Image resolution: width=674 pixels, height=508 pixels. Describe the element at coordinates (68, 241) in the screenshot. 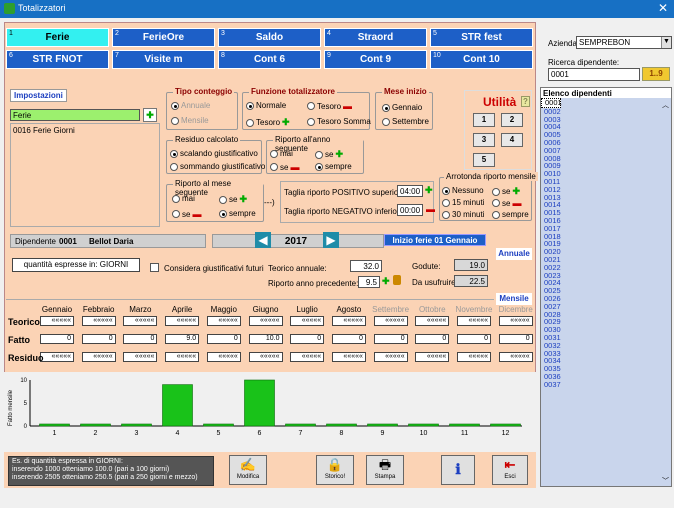

I see `dipendente-code: 0001` at that location.